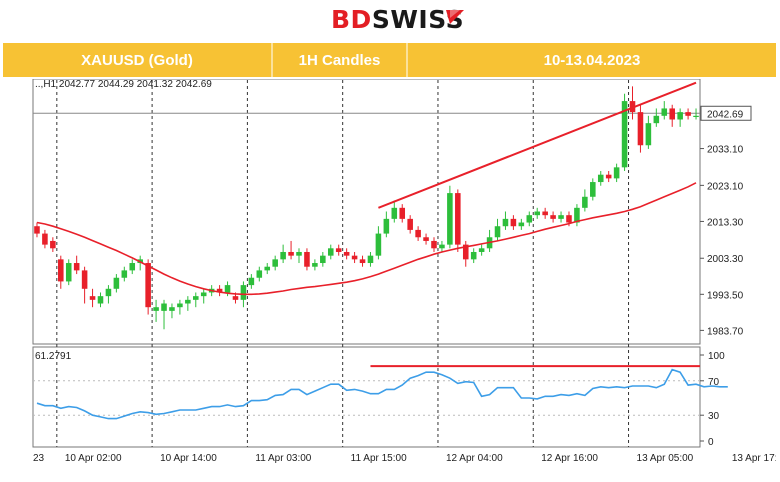  What do you see at coordinates (474, 458) in the screenshot?
I see `time-tick-label: 12 Apr 04:00` at bounding box center [474, 458].